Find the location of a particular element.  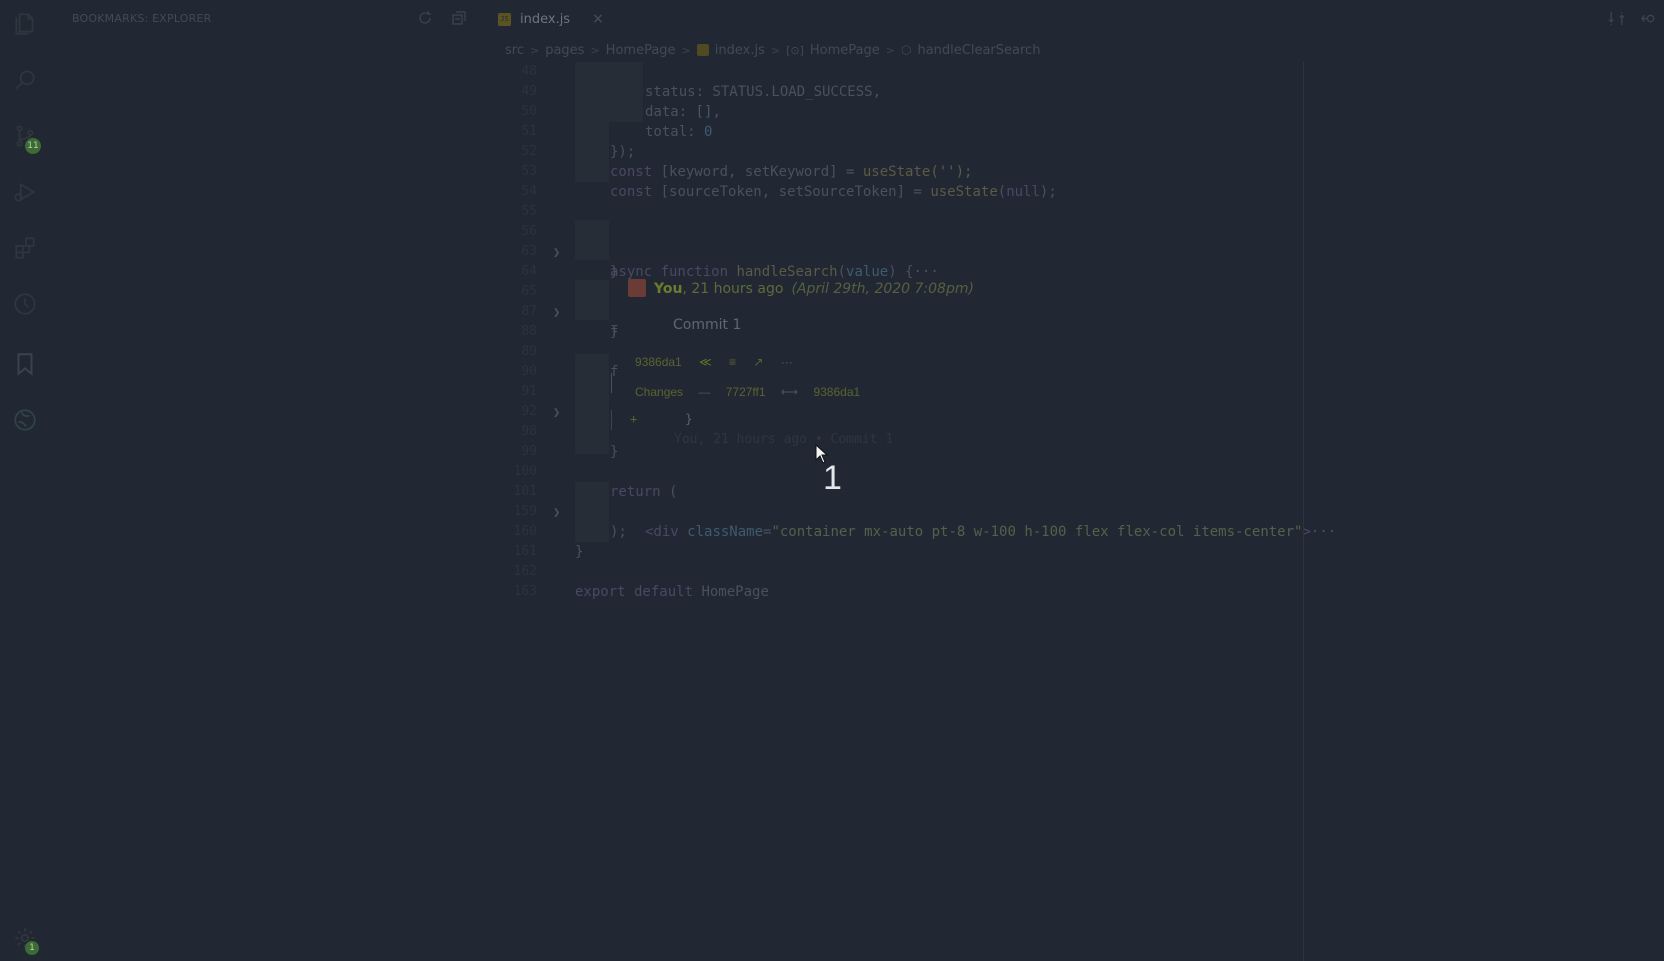

source-control-icon: 11 is located at coordinates (25, 136).